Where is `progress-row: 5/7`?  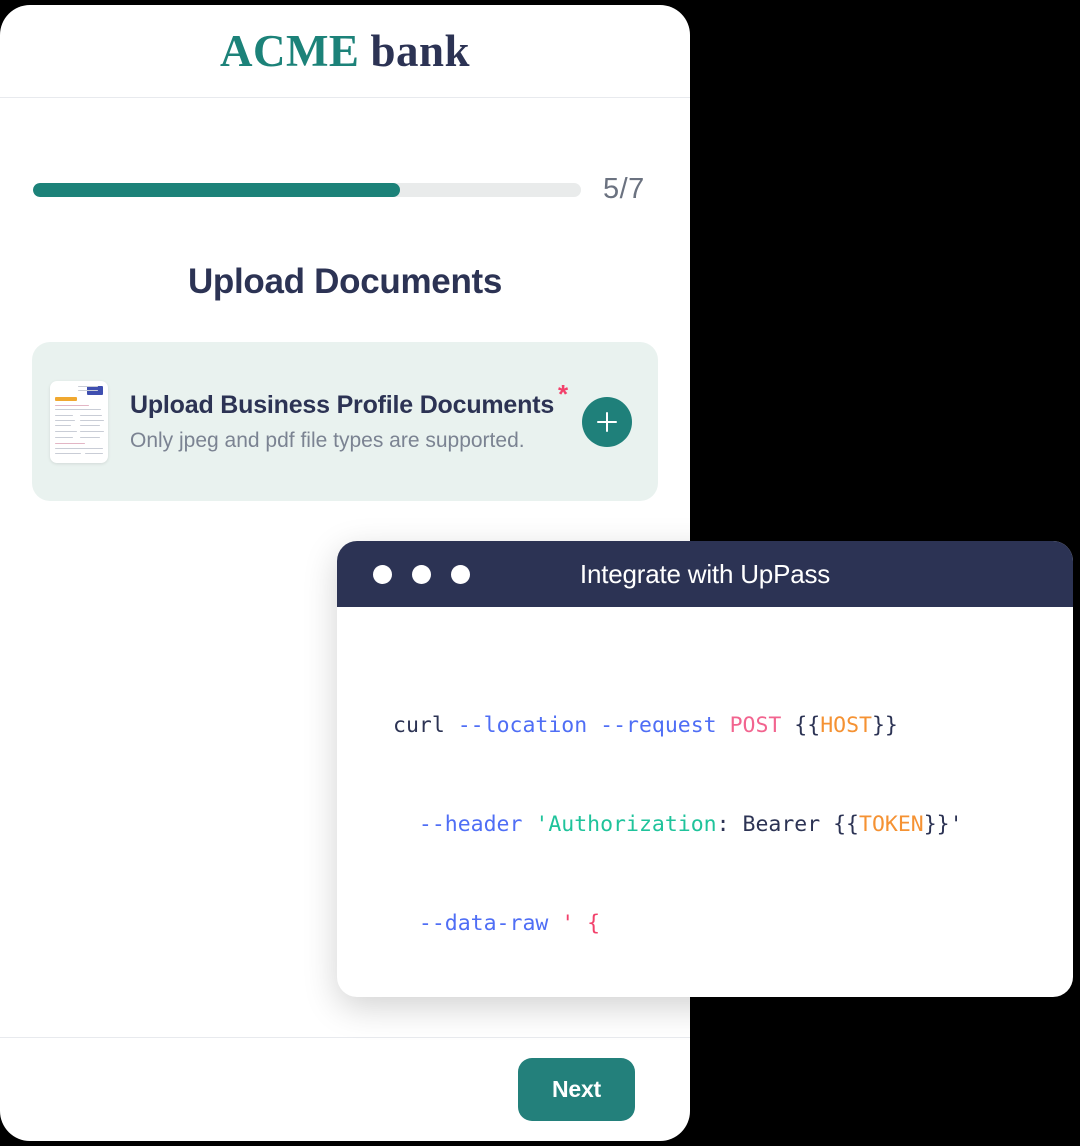 progress-row: 5/7 is located at coordinates (348, 189).